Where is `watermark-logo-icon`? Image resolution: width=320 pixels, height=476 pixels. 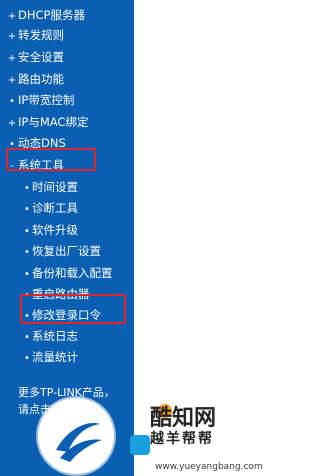
watermark-logo-icon is located at coordinates (76, 436).